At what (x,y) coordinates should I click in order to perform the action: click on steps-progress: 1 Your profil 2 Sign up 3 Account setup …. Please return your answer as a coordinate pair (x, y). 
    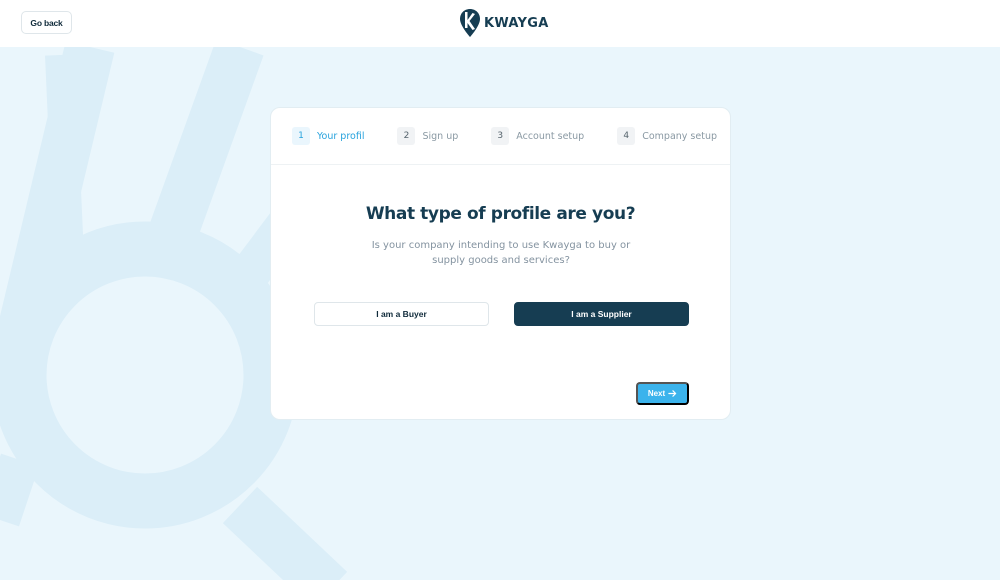
    Looking at the image, I should click on (500, 136).